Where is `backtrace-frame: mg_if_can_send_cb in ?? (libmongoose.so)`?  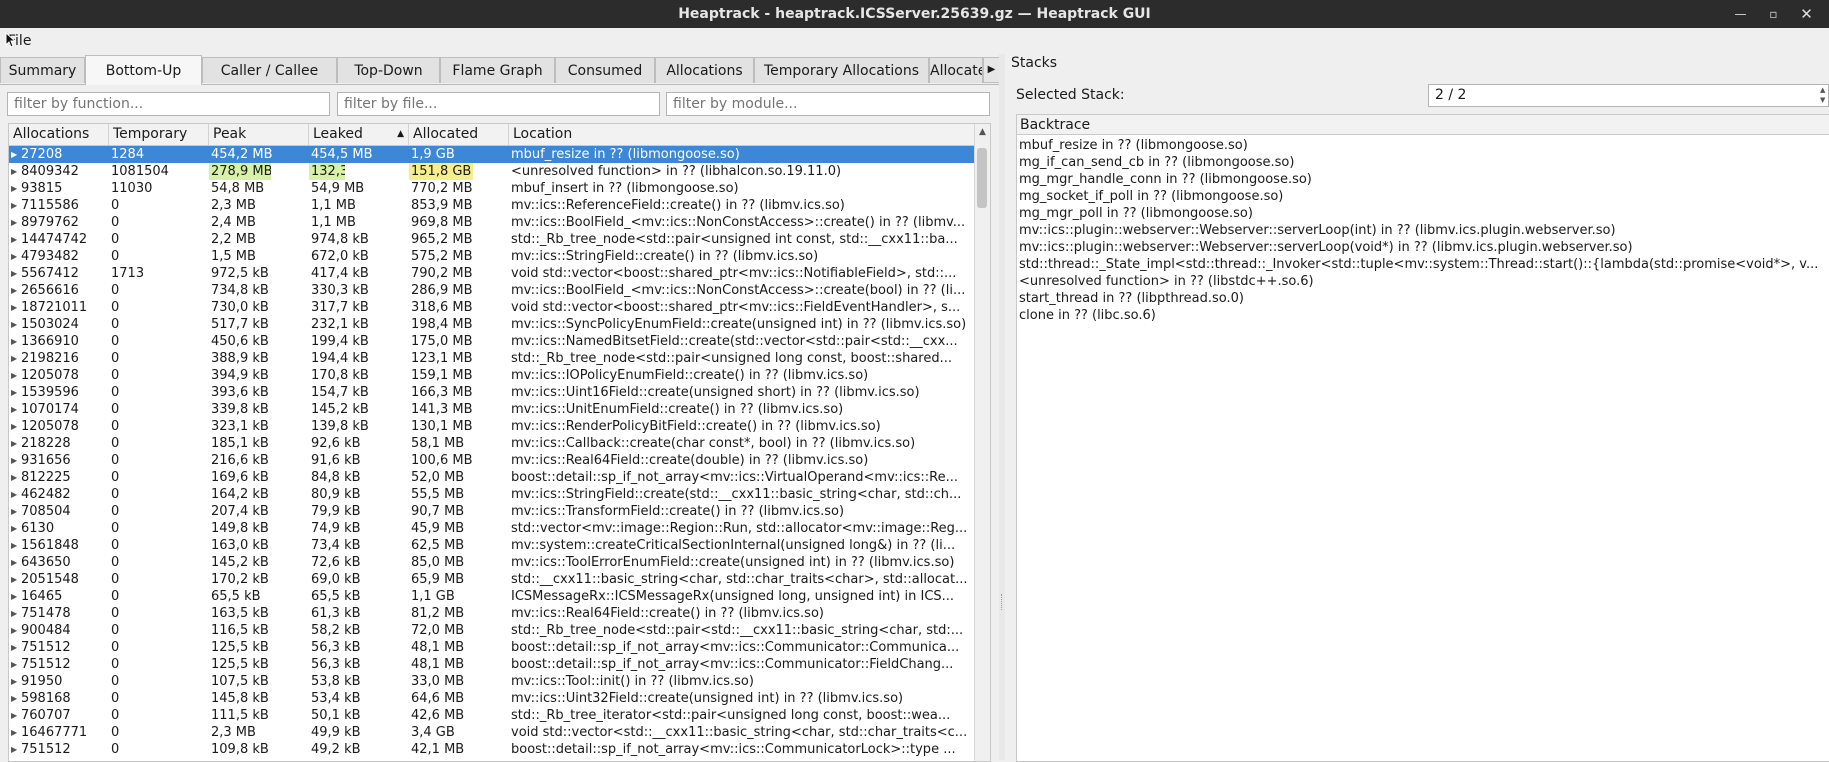 backtrace-frame: mg_if_can_send_cb in ?? (libmongoose.so) is located at coordinates (1423, 162).